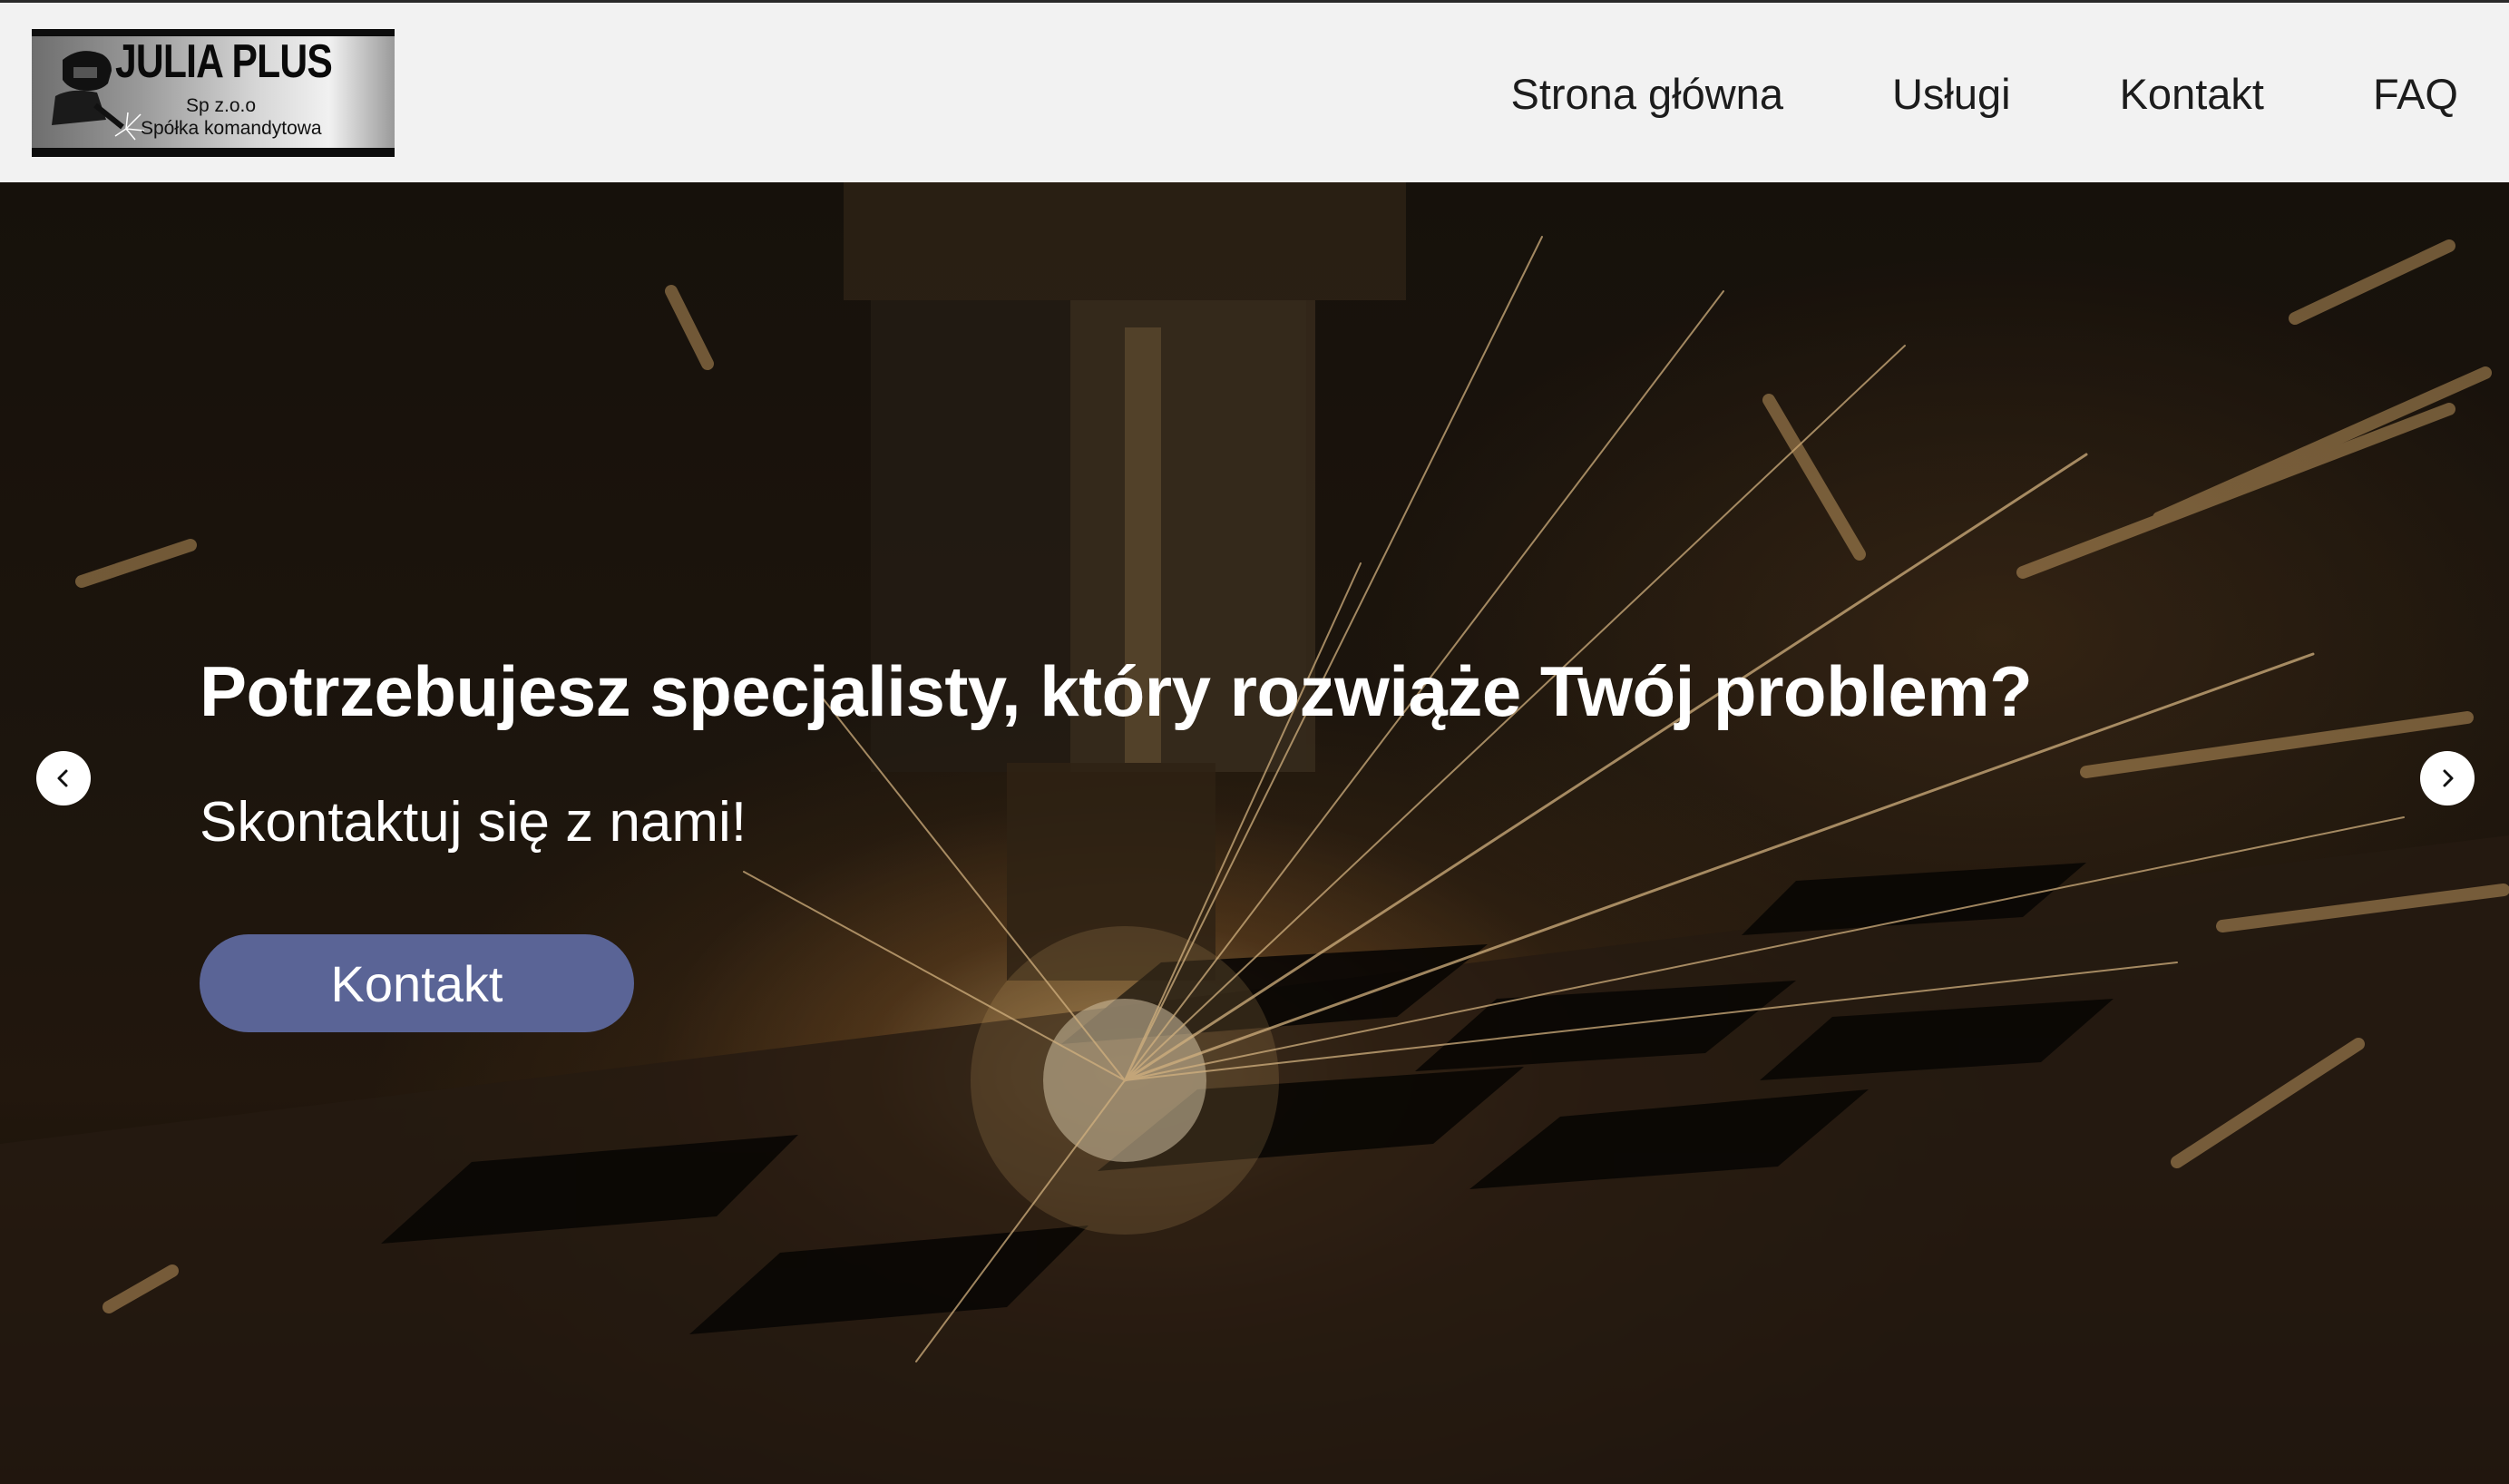 The image size is (2509, 1484). I want to click on contact-cta-button: Kontakt, so click(417, 983).